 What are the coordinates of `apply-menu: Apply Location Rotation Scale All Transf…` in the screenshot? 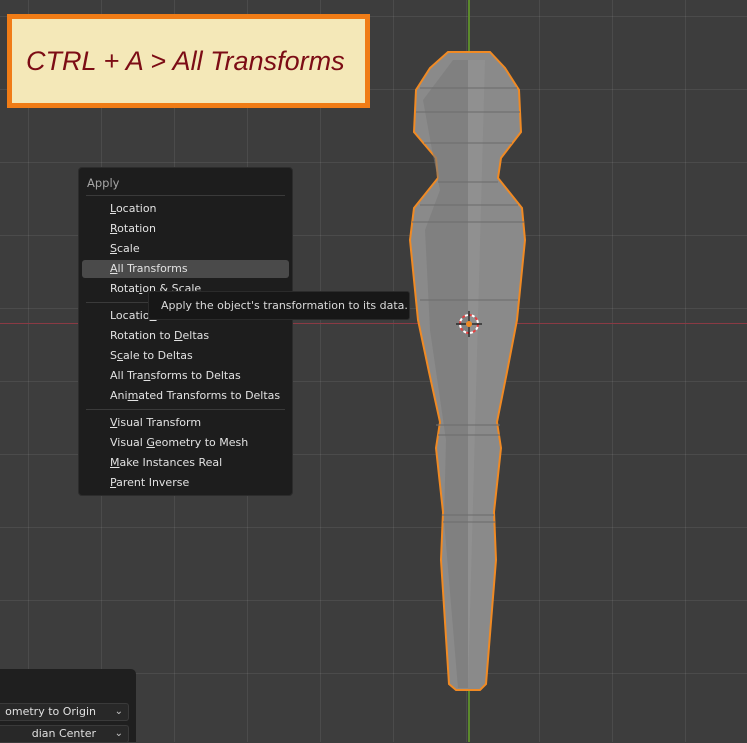 It's located at (185, 331).